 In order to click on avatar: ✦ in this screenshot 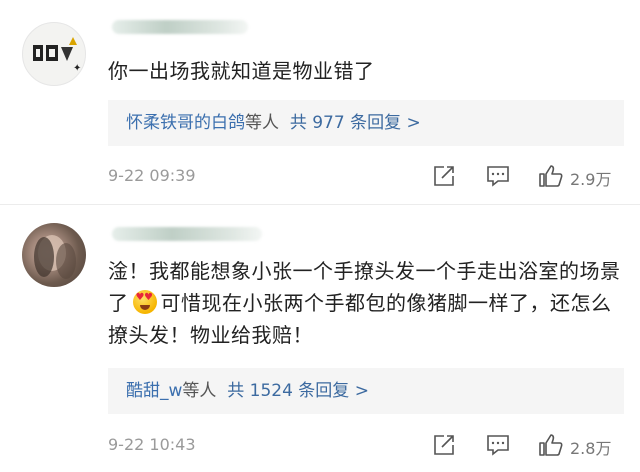, I will do `click(54, 54)`.